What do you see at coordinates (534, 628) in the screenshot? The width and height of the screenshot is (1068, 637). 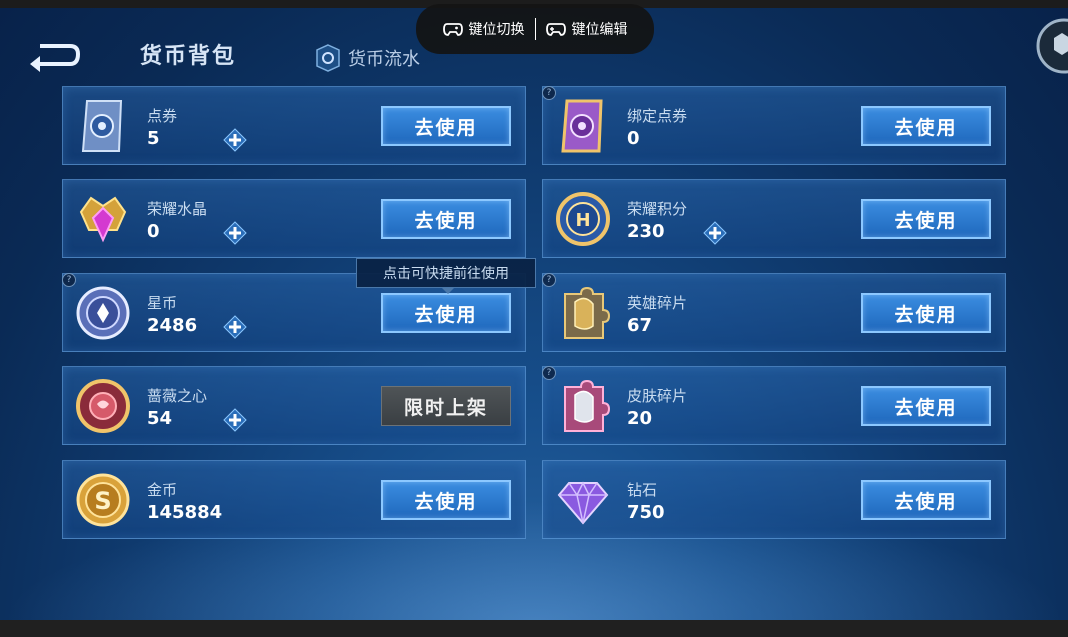 I see `bottom-bar` at bounding box center [534, 628].